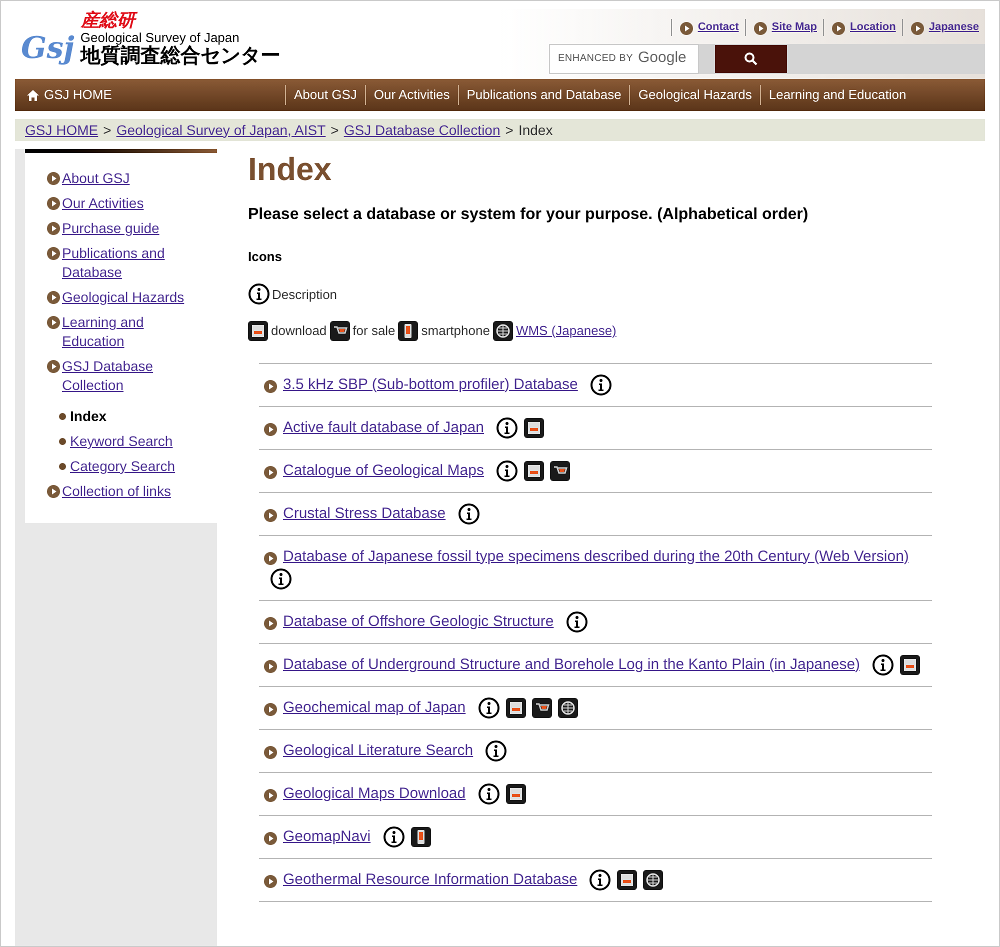 The height and width of the screenshot is (947, 1000). Describe the element at coordinates (123, 297) in the screenshot. I see `sidebar-link: Geological Hazards` at that location.